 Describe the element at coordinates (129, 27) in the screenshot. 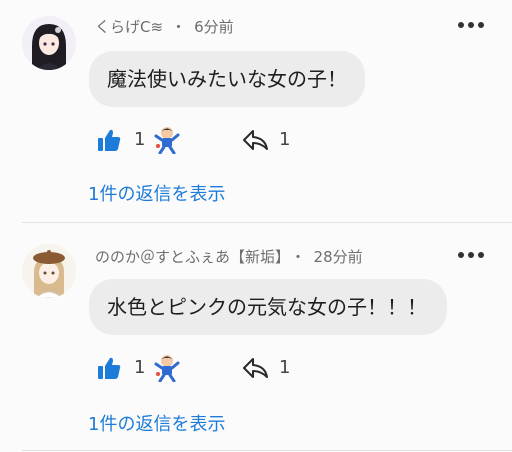

I see `author-name: くらげC≋` at that location.